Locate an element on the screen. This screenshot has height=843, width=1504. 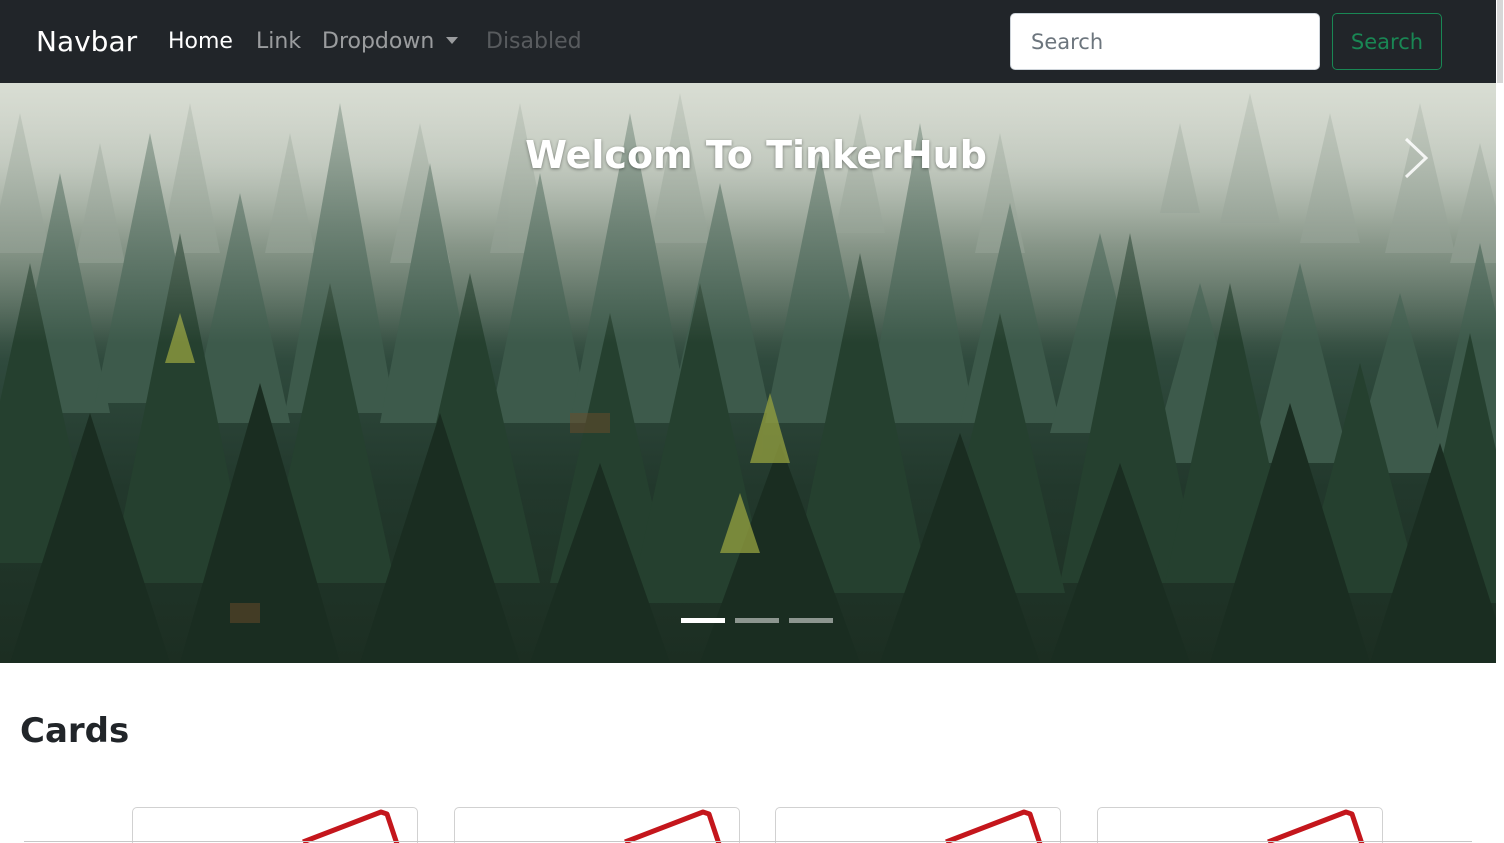
nav-link-home: Home is located at coordinates (200, 42).